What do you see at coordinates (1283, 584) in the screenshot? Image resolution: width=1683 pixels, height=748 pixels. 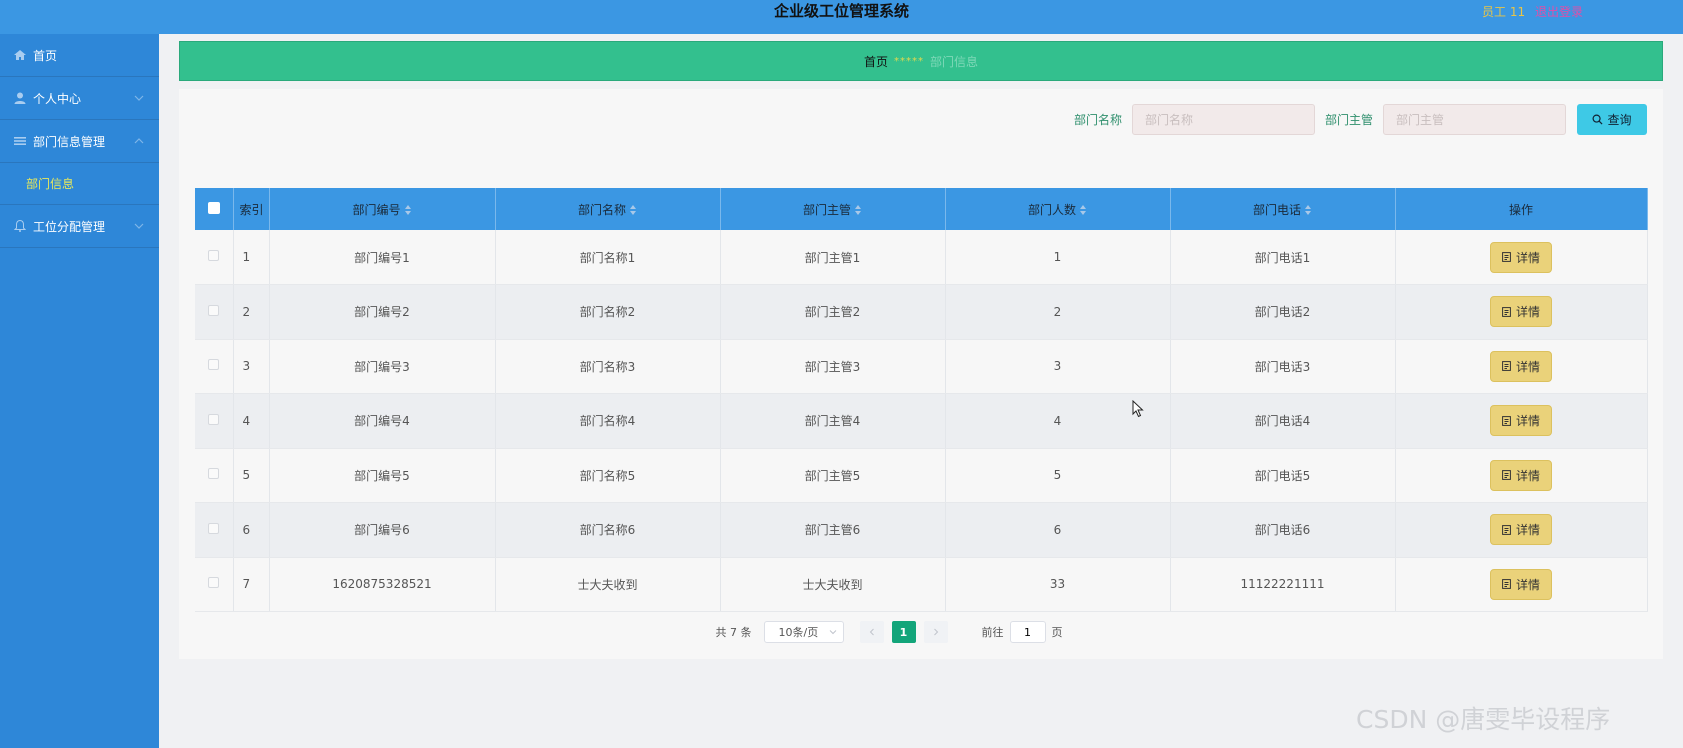 I see `cell-phone: 11122221111` at bounding box center [1283, 584].